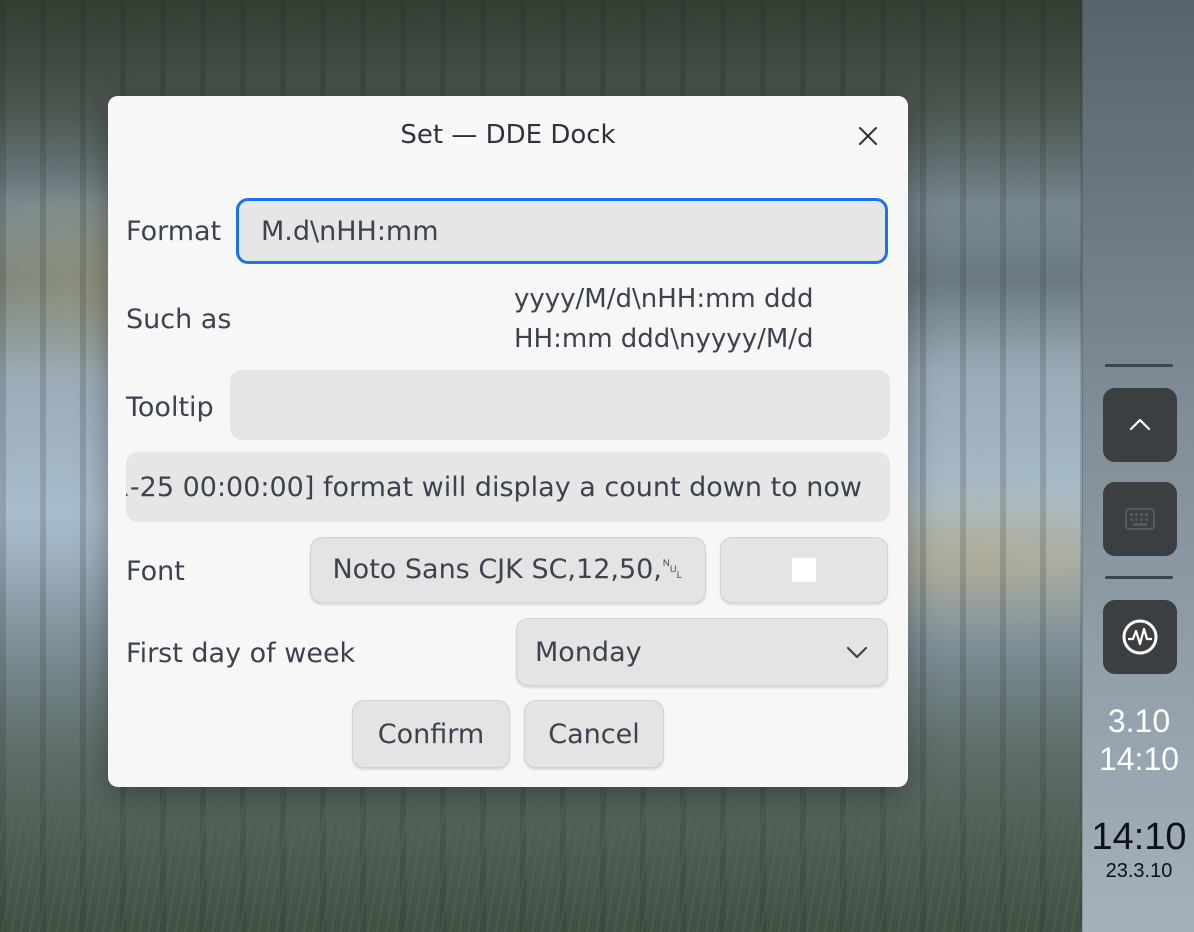 The width and height of the screenshot is (1194, 932). I want to click on format-example-2: HH:mm ddd\nyyyy/M/d, so click(664, 339).